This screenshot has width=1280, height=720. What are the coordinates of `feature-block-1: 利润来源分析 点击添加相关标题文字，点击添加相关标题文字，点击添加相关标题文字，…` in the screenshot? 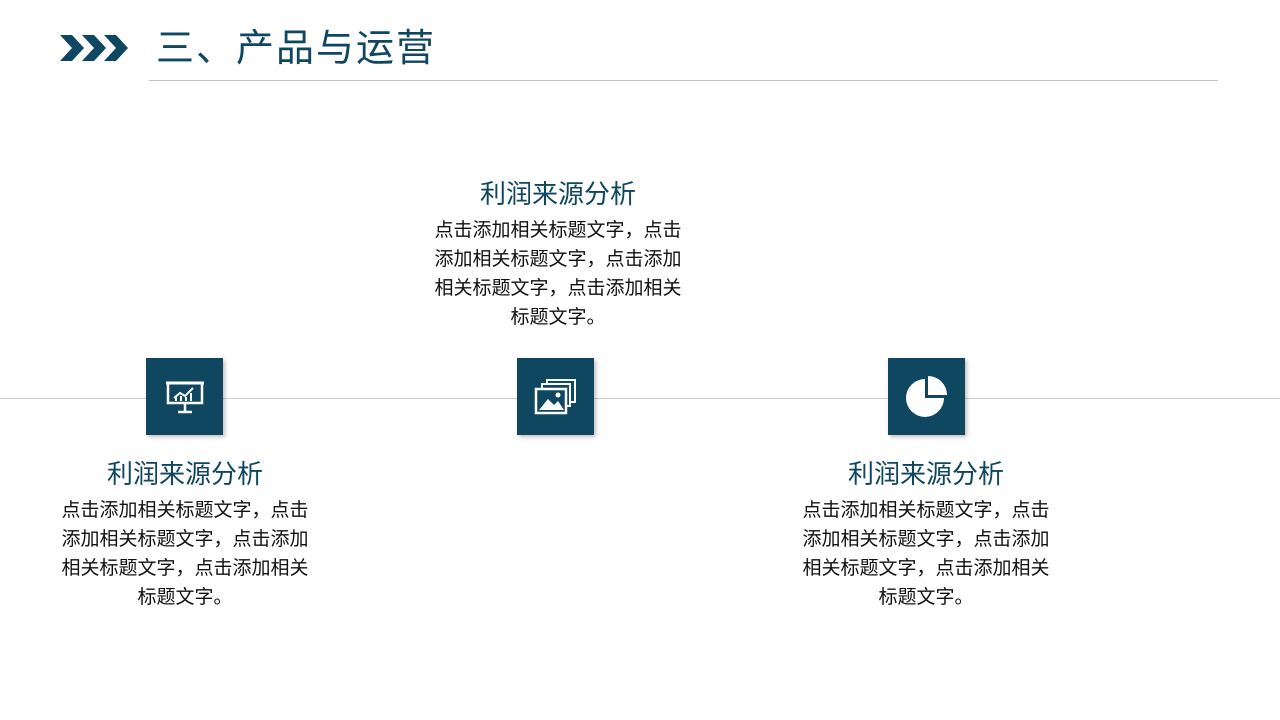 It's located at (185, 535).